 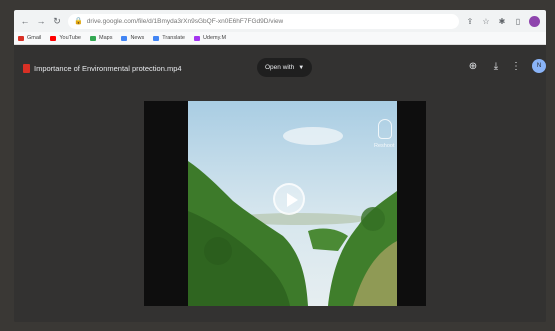 I want to click on extensions-icon: ✱, so click(x=502, y=21).